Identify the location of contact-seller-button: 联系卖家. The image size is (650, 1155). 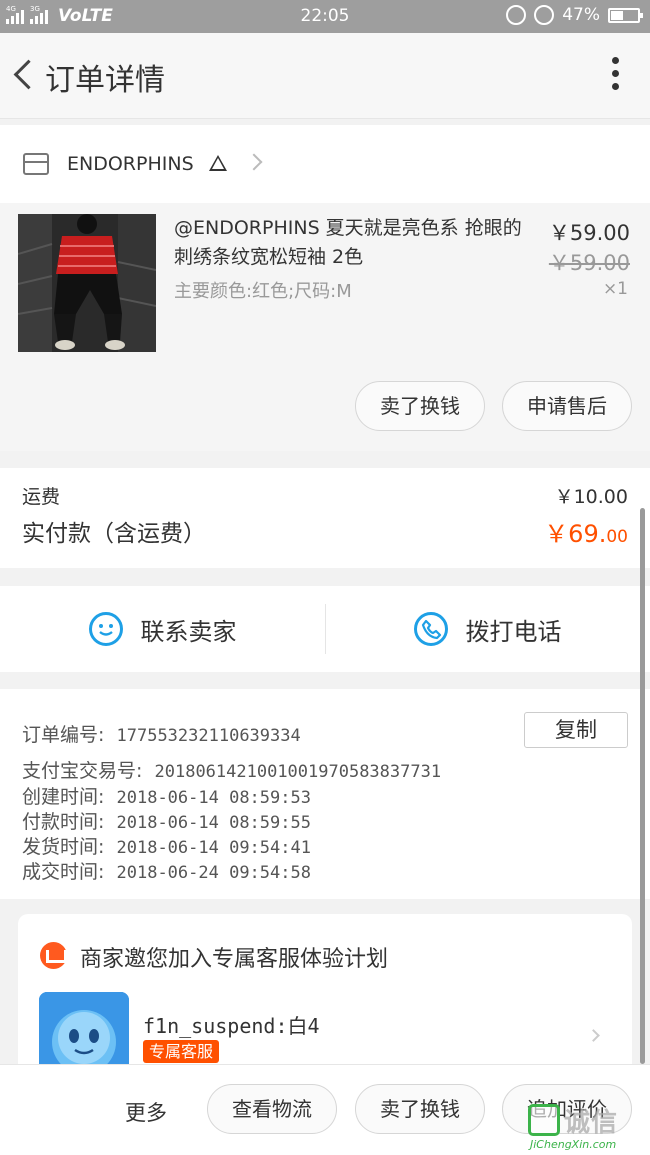
(162, 629).